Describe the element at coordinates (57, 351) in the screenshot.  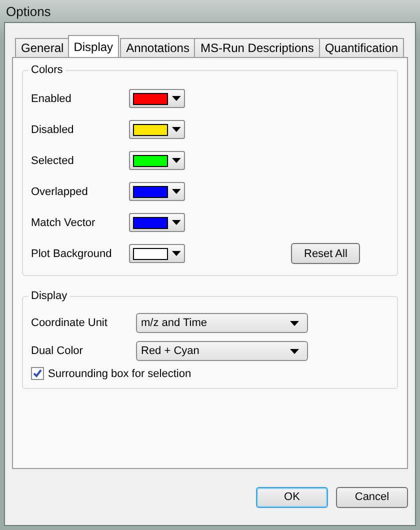
I see `field-label: Dual Color` at that location.